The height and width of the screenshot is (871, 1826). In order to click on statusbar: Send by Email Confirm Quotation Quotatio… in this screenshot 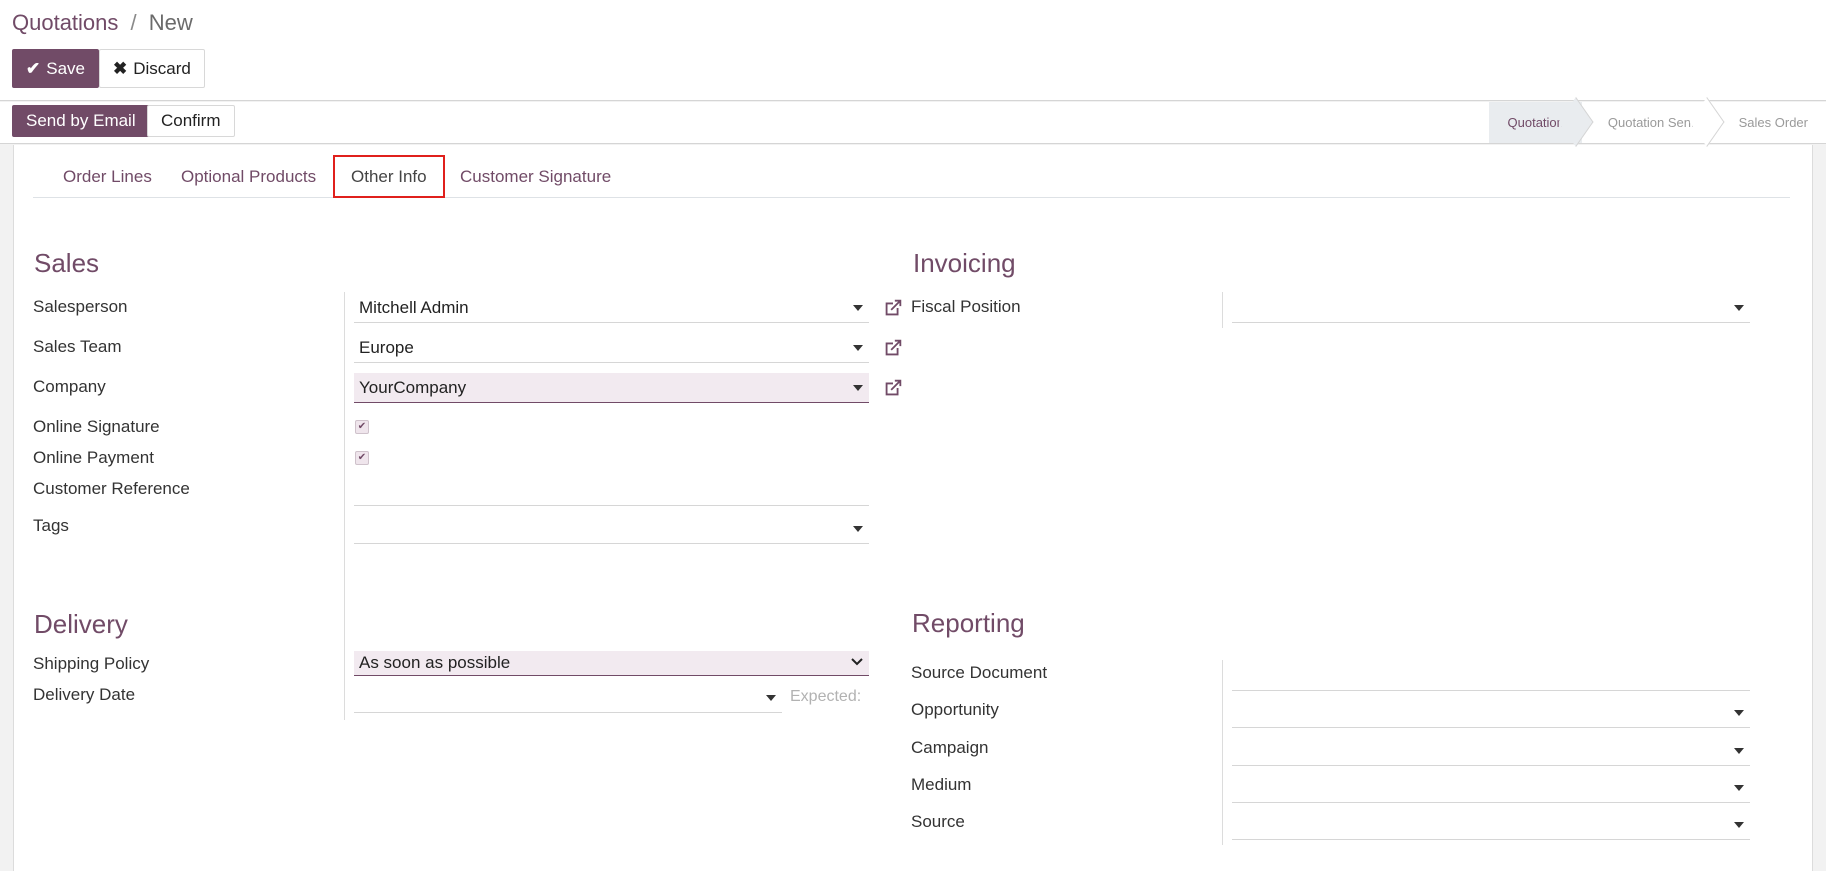, I will do `click(913, 123)`.